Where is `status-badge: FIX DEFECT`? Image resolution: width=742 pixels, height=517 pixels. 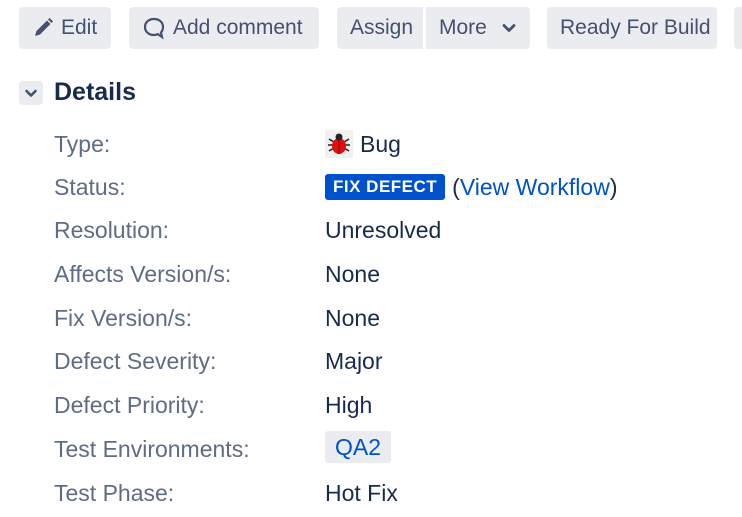
status-badge: FIX DEFECT is located at coordinates (385, 187).